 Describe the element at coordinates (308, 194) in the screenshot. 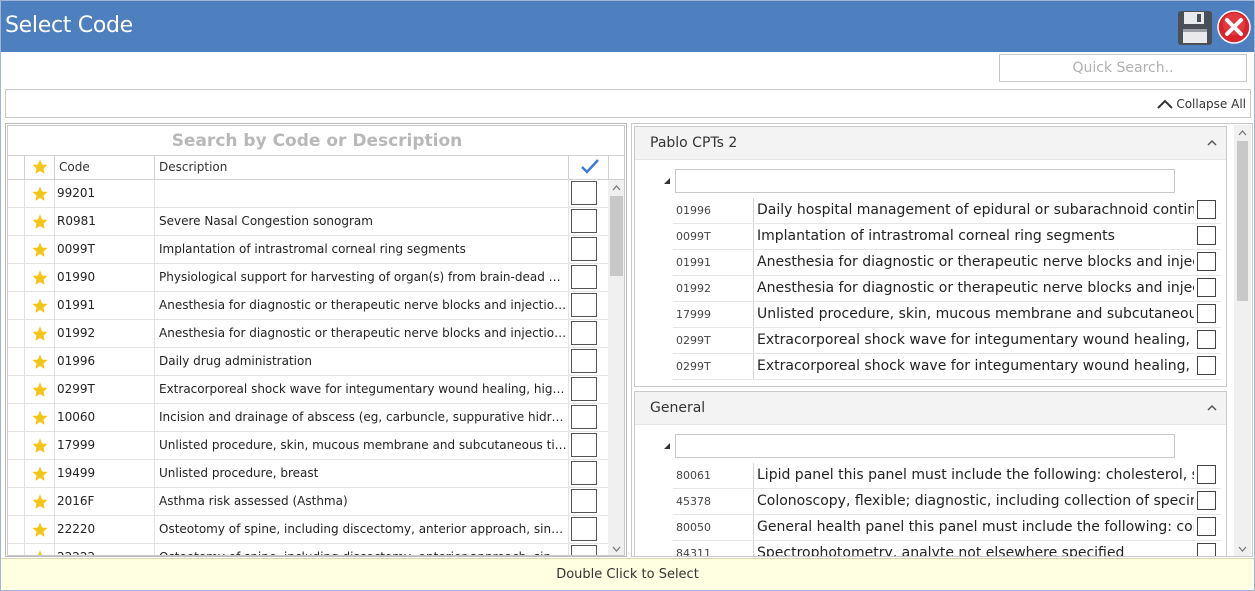

I see `table-row: 99201` at that location.